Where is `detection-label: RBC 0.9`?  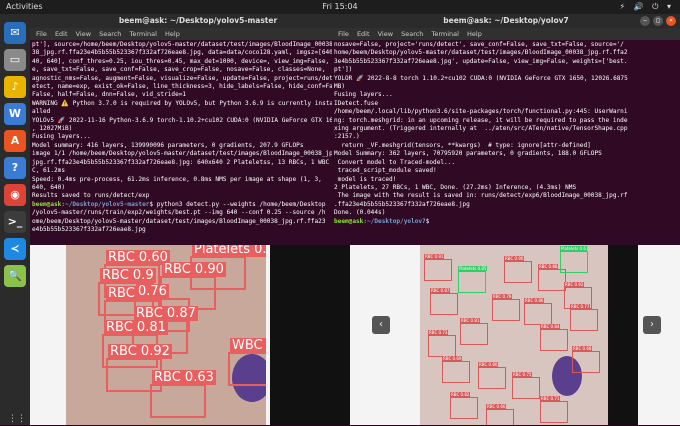 detection-label: RBC 0.9 is located at coordinates (128, 275).